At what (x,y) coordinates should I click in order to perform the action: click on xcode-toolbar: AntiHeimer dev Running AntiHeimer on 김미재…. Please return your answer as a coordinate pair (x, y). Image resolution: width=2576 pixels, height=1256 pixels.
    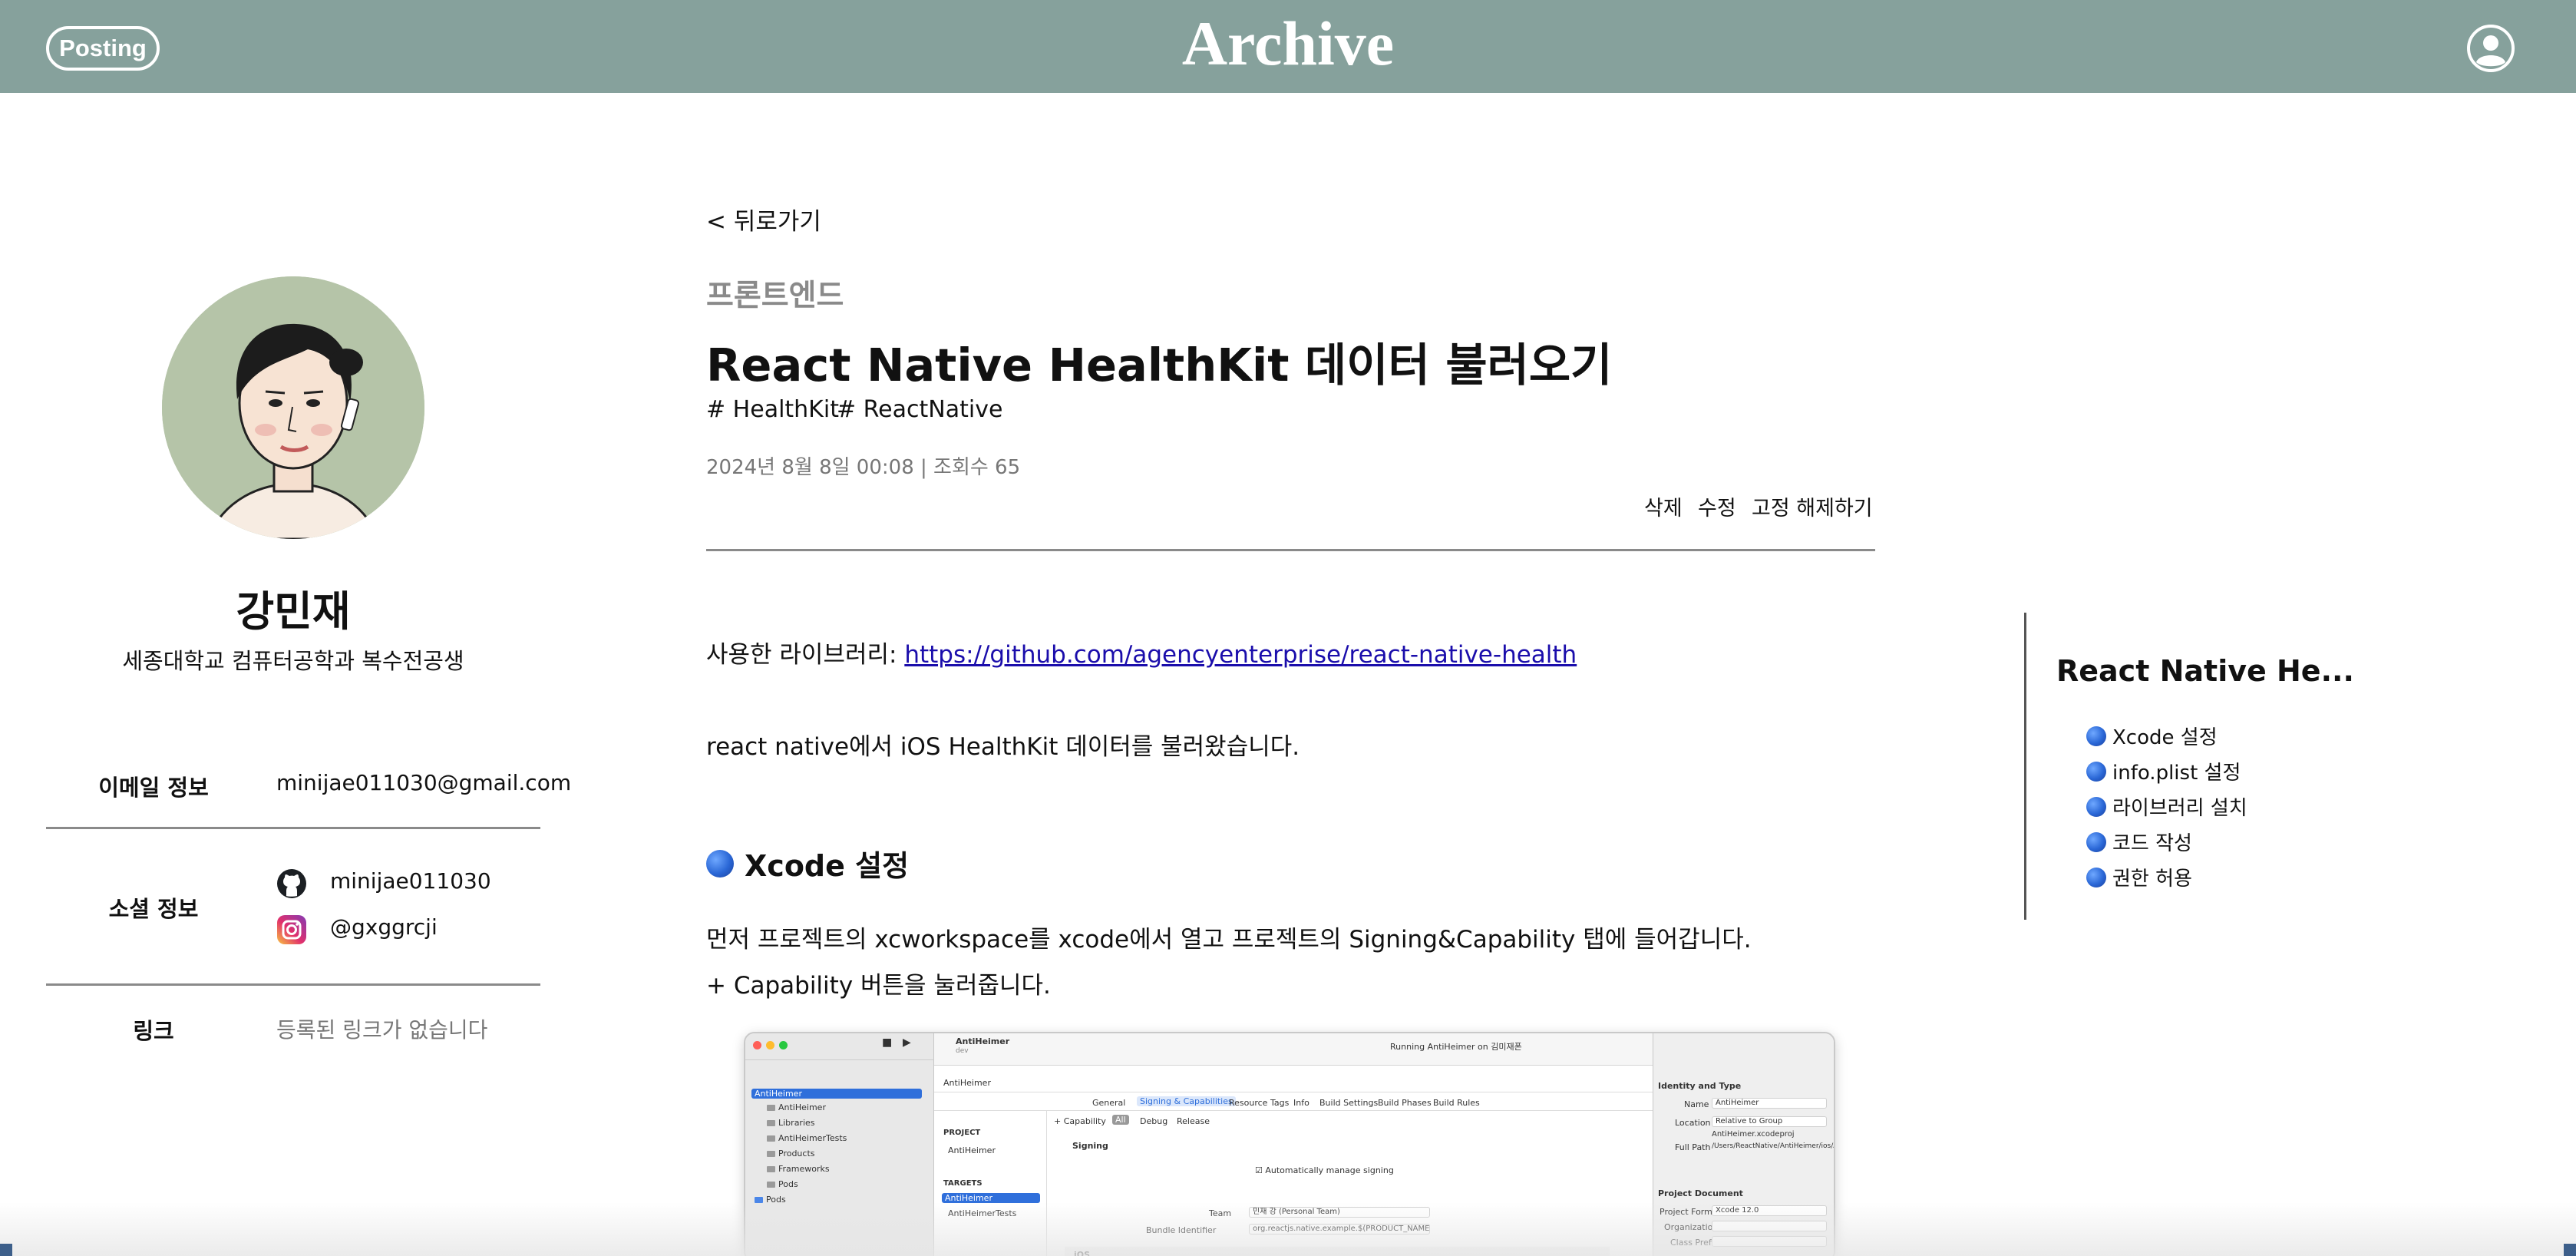
    Looking at the image, I should click on (1295, 1049).